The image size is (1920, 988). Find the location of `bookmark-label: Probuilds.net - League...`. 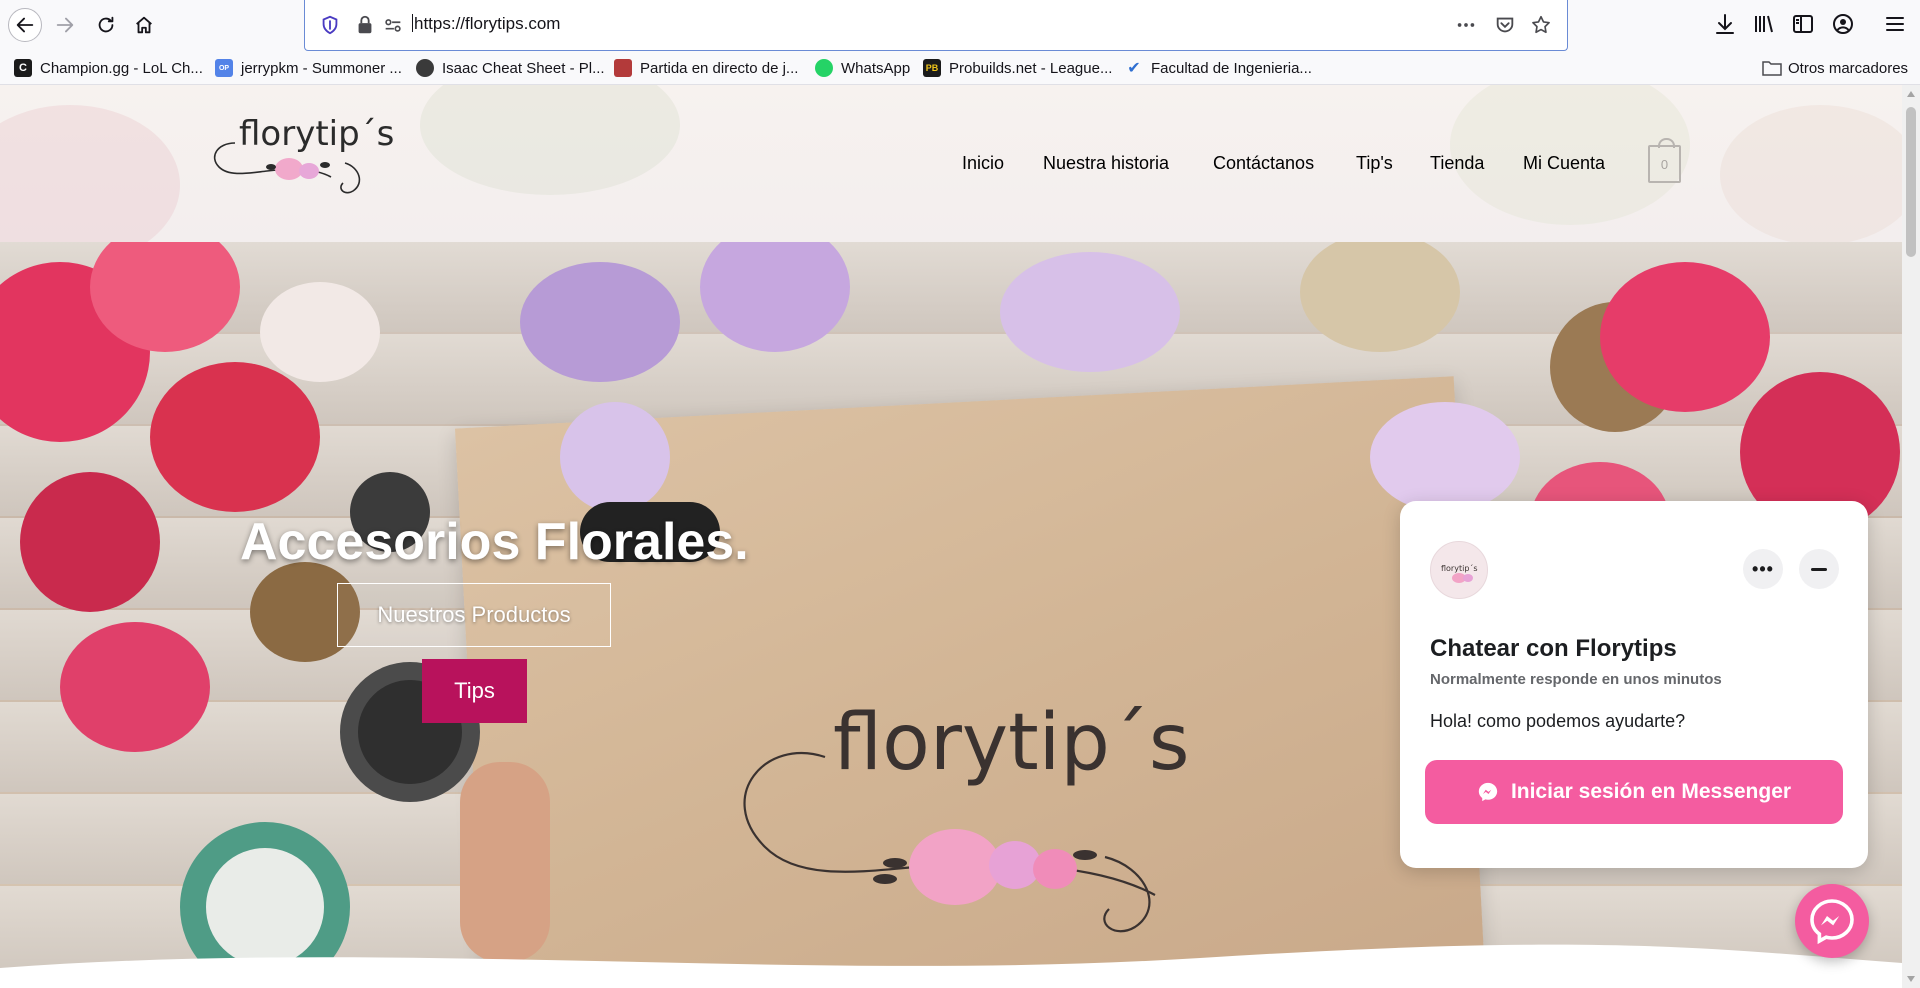

bookmark-label: Probuilds.net - League... is located at coordinates (1031, 68).